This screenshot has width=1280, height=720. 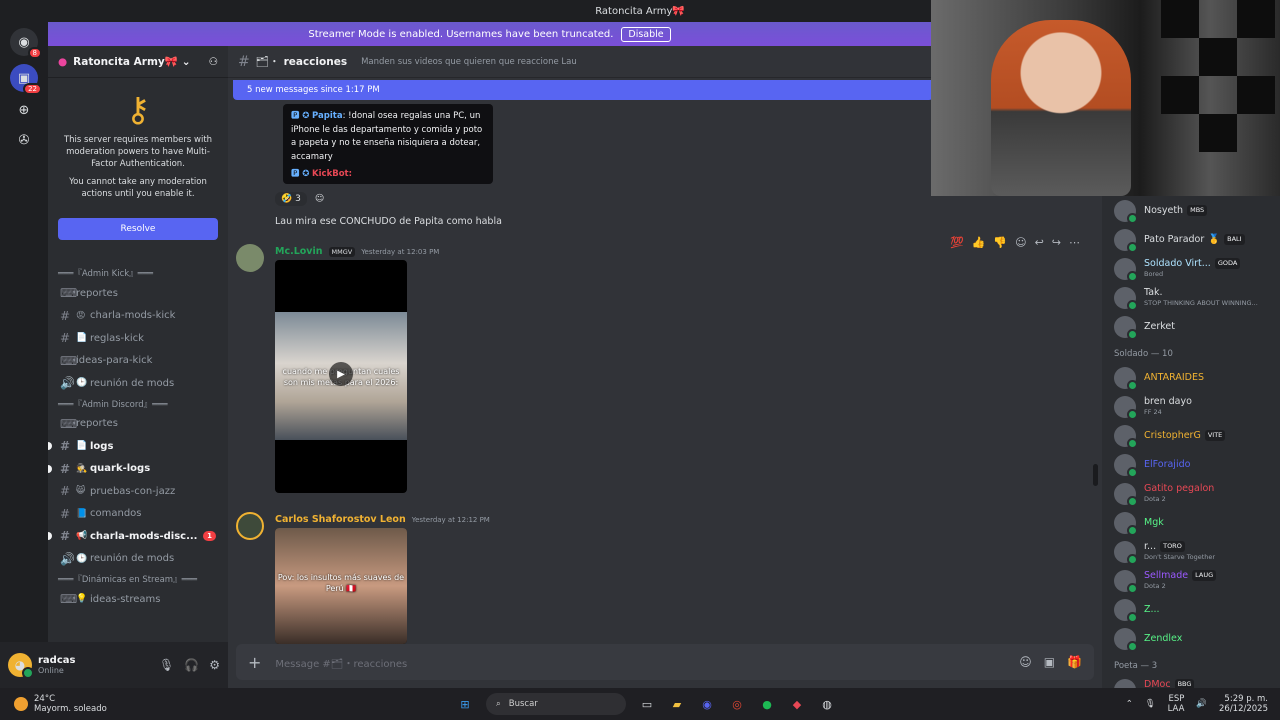 I want to click on member-item: Sellmade LAUG Dota 2, so click(x=1191, y=580).